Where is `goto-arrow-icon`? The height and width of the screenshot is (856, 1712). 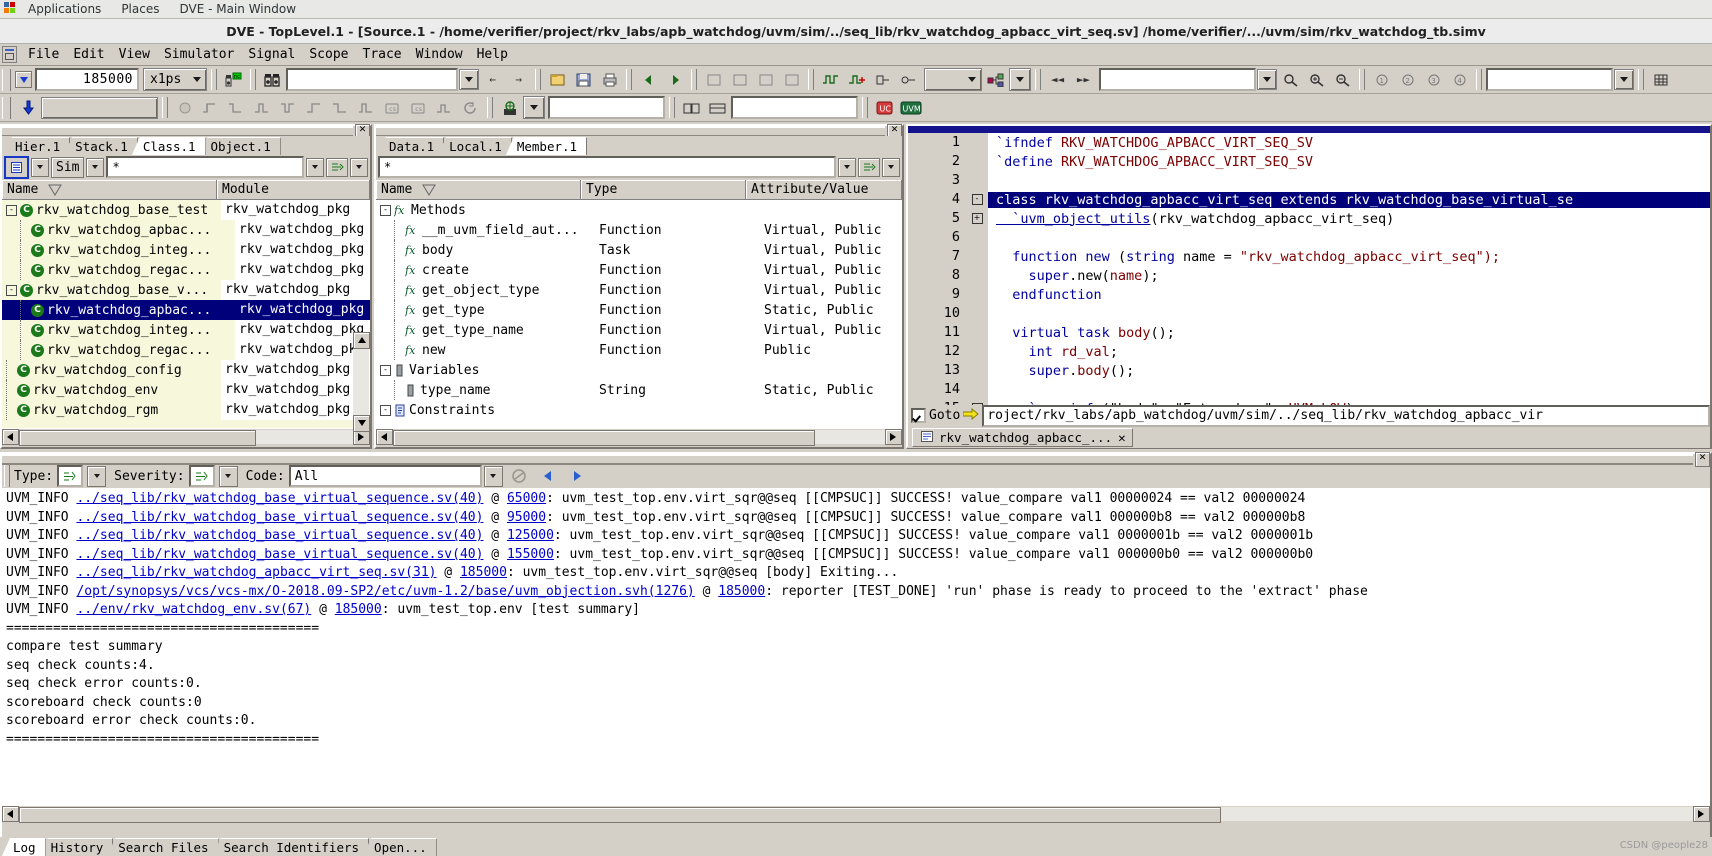 goto-arrow-icon is located at coordinates (971, 415).